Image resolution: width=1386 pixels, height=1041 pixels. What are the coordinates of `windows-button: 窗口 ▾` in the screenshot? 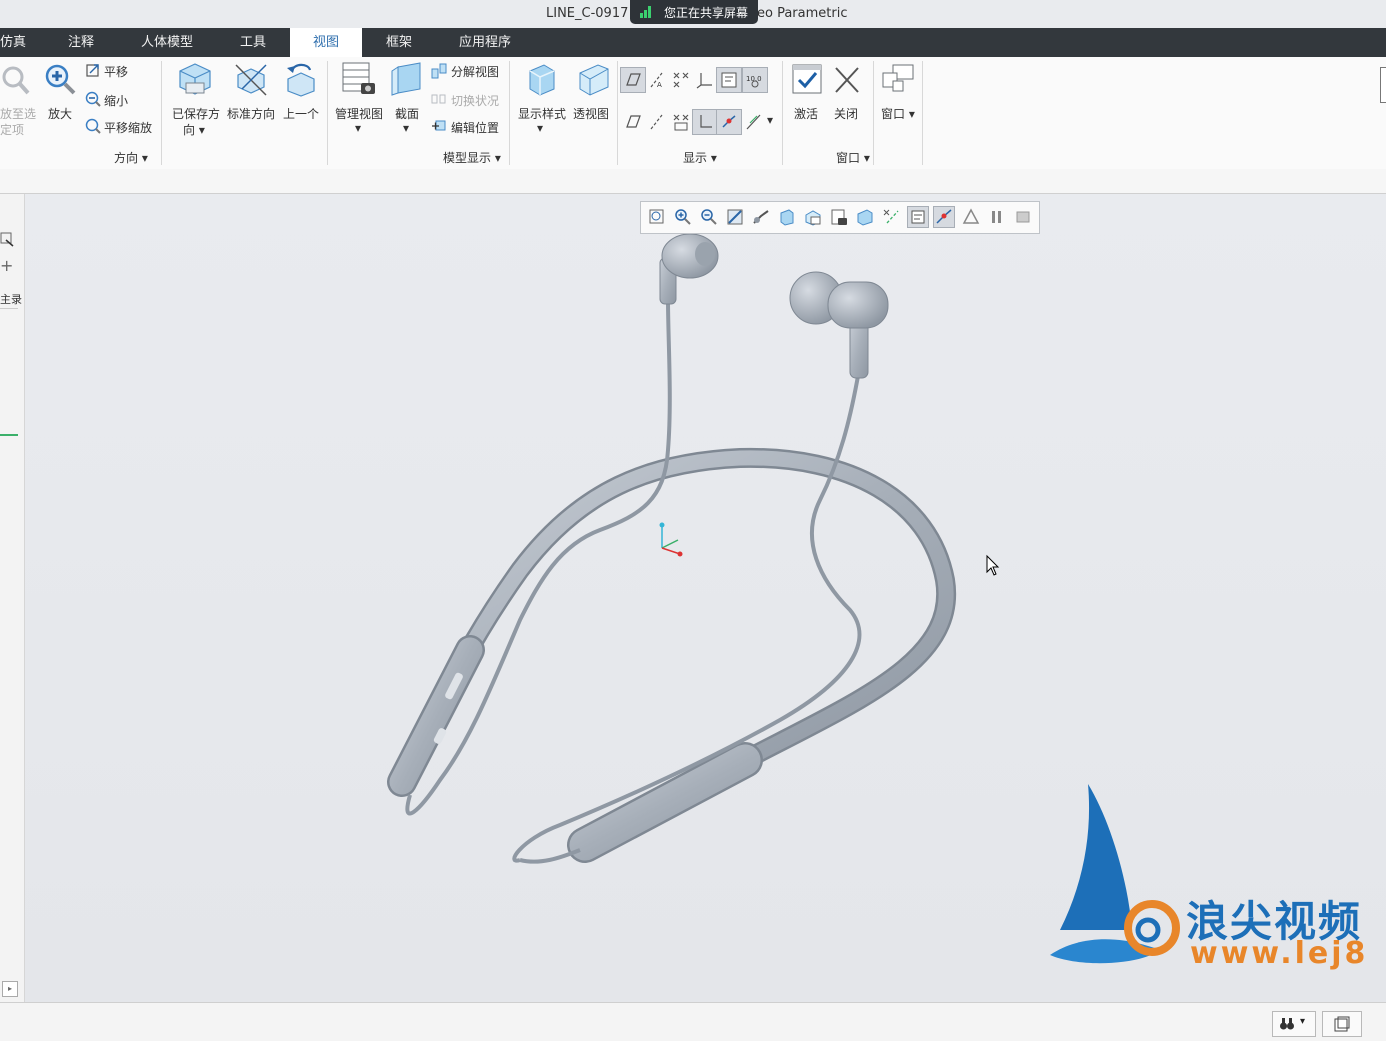 It's located at (898, 113).